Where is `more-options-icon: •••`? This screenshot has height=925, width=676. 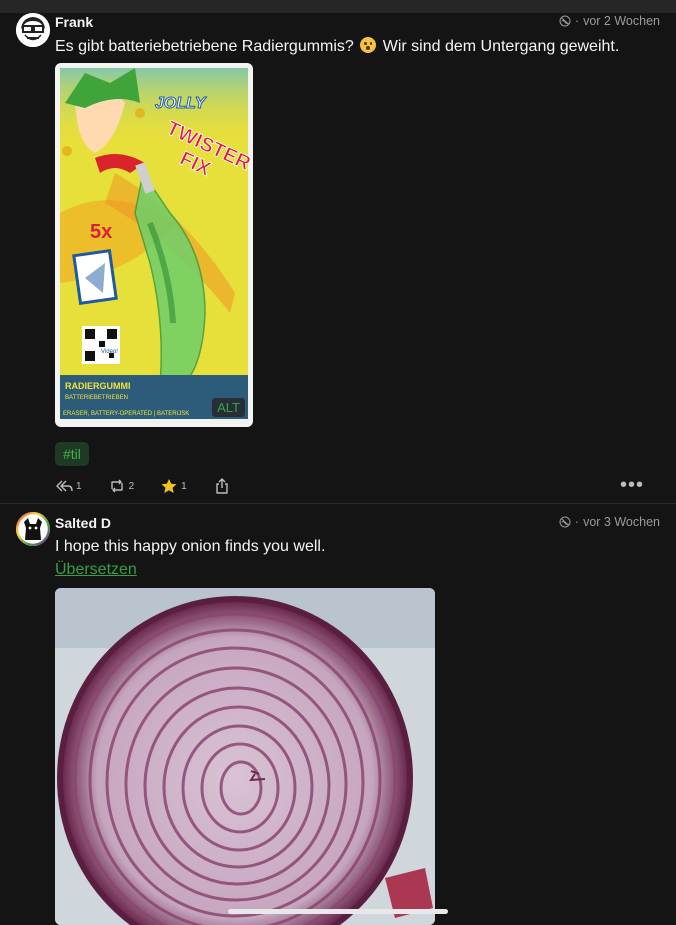 more-options-icon: ••• is located at coordinates (632, 485).